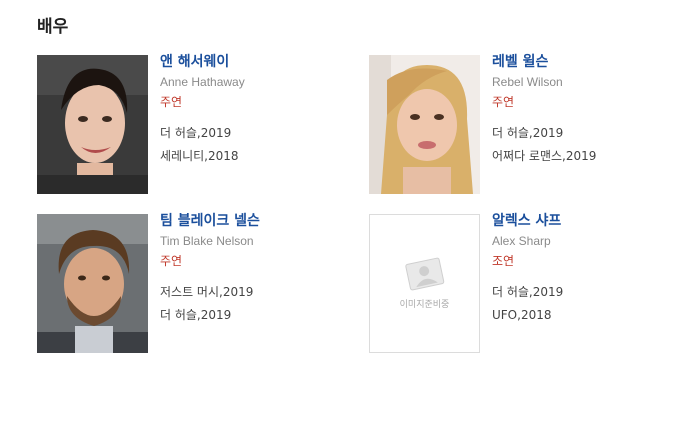  I want to click on filmography-item: UFO,2018, so click(587, 315).